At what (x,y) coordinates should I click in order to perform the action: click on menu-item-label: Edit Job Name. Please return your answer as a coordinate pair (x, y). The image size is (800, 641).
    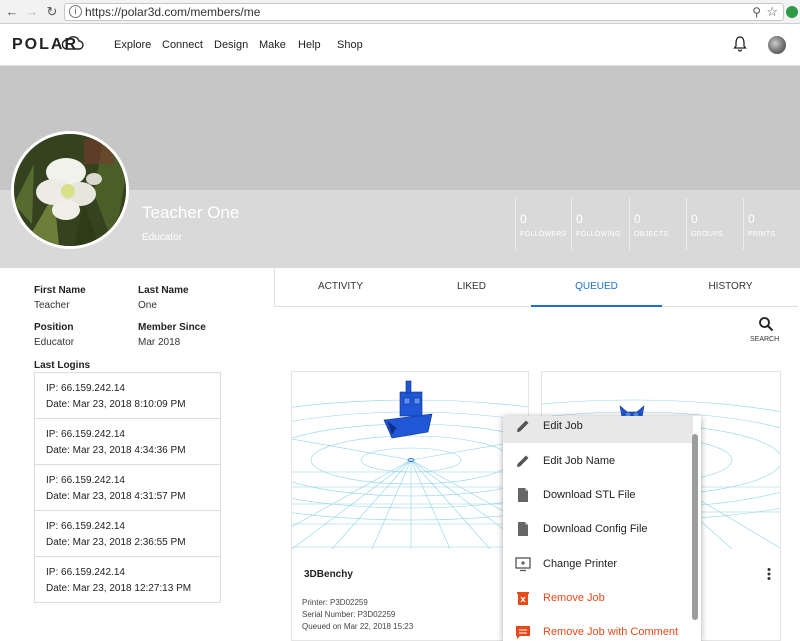
    Looking at the image, I should click on (579, 461).